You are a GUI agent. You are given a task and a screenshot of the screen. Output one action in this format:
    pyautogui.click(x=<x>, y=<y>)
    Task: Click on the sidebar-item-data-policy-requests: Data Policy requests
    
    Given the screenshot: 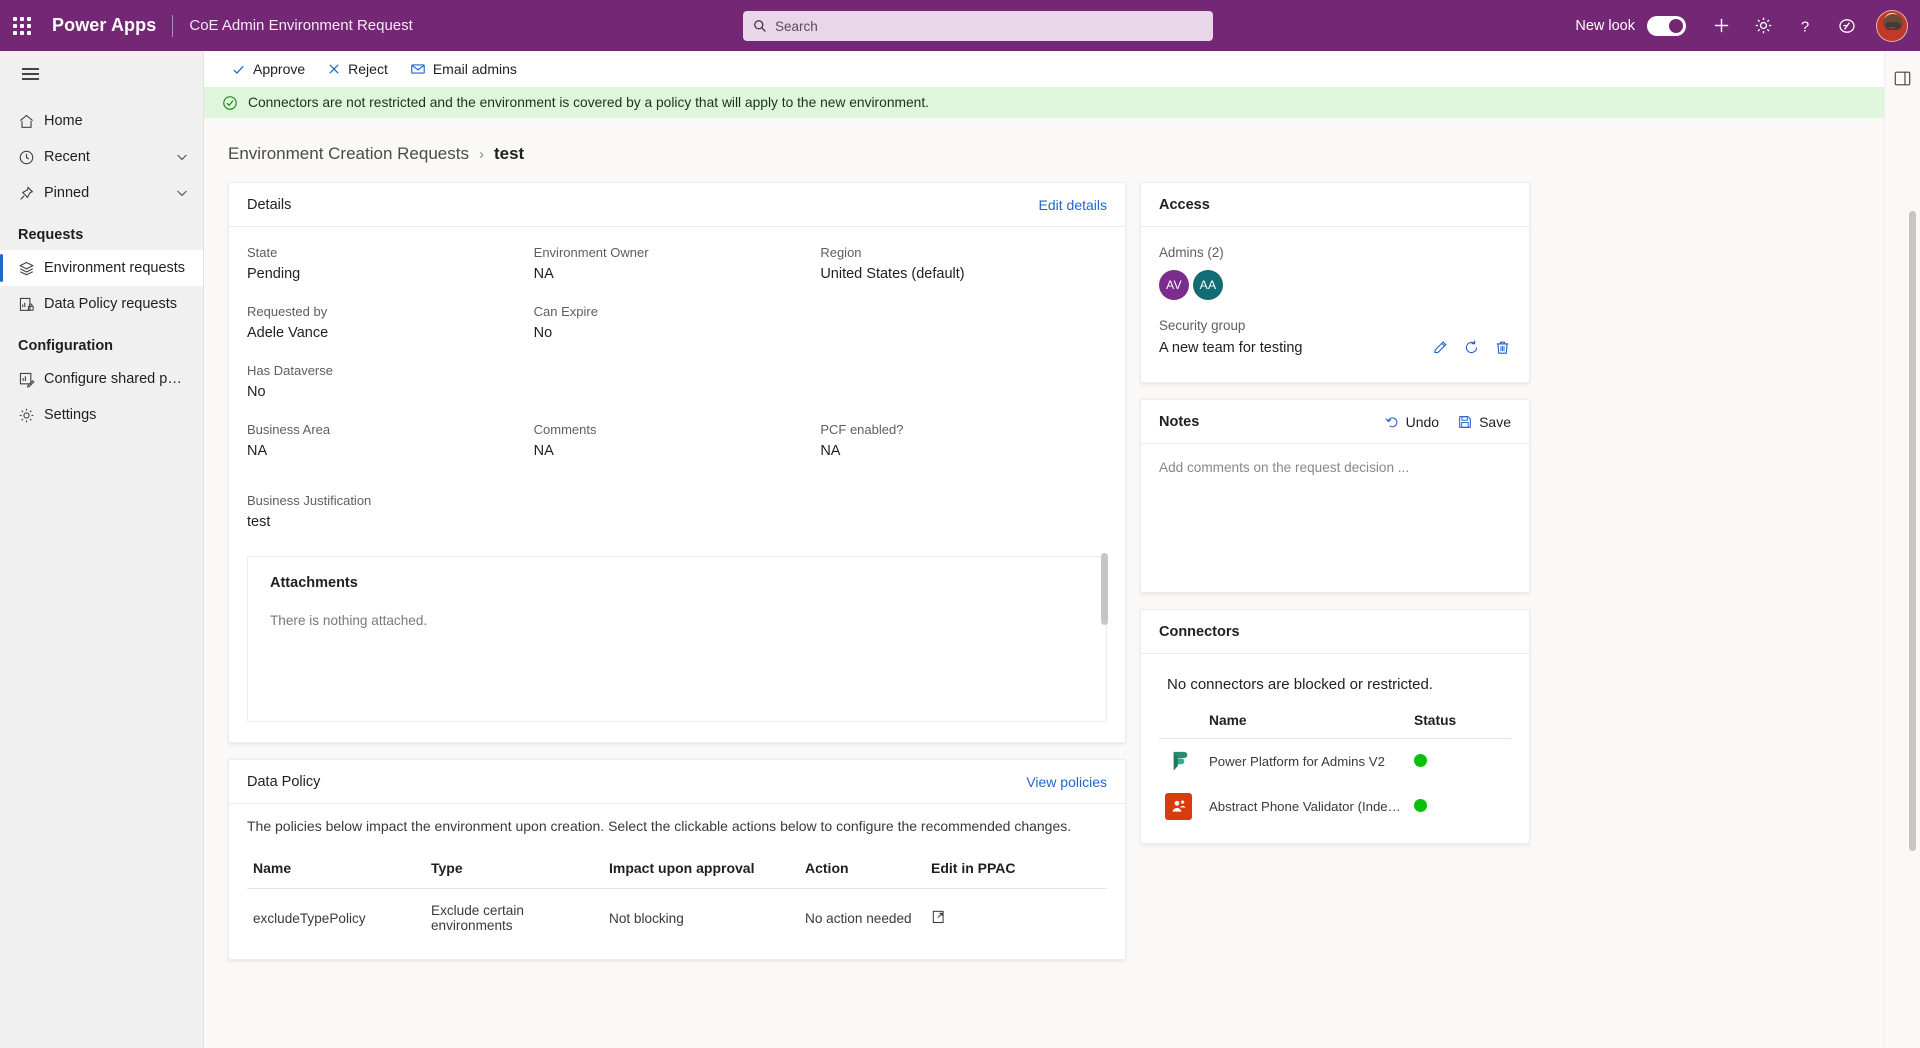 What is the action you would take?
    pyautogui.click(x=101, y=304)
    